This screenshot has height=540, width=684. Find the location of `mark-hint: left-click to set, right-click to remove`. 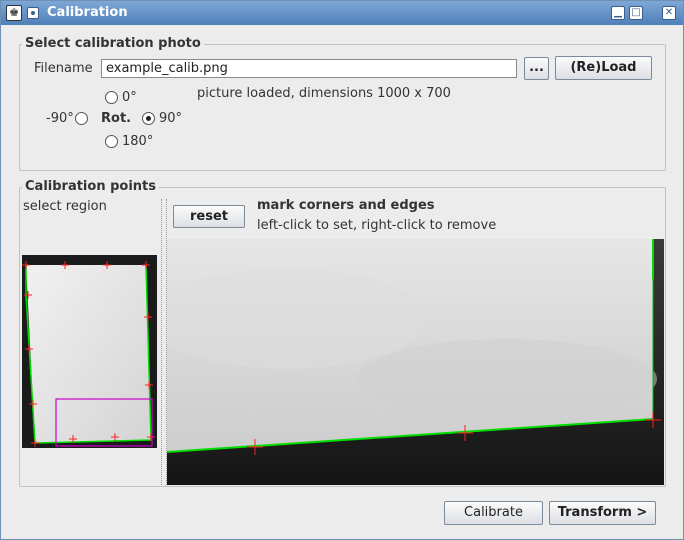

mark-hint: left-click to set, right-click to remove is located at coordinates (377, 225).